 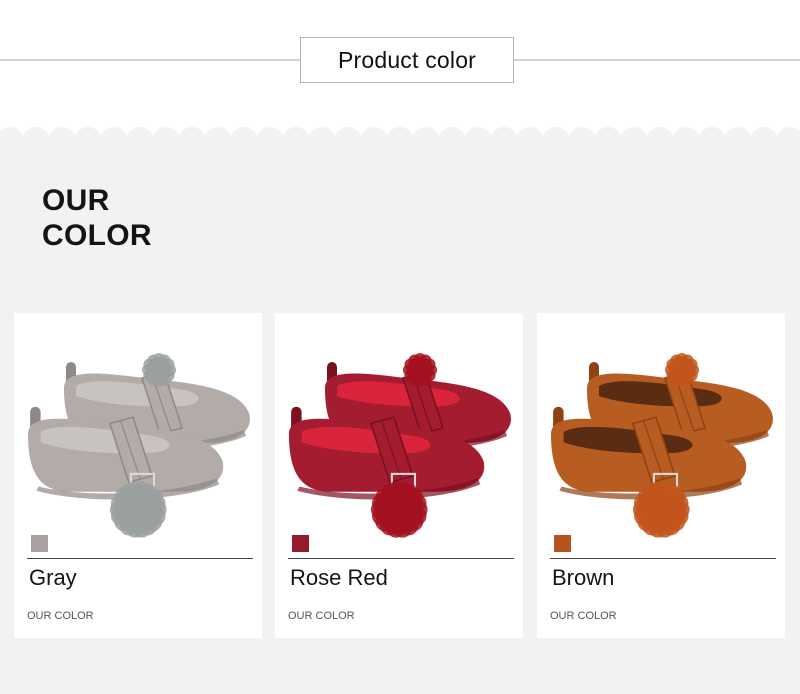 I want to click on section-header-title: Product color, so click(x=407, y=60).